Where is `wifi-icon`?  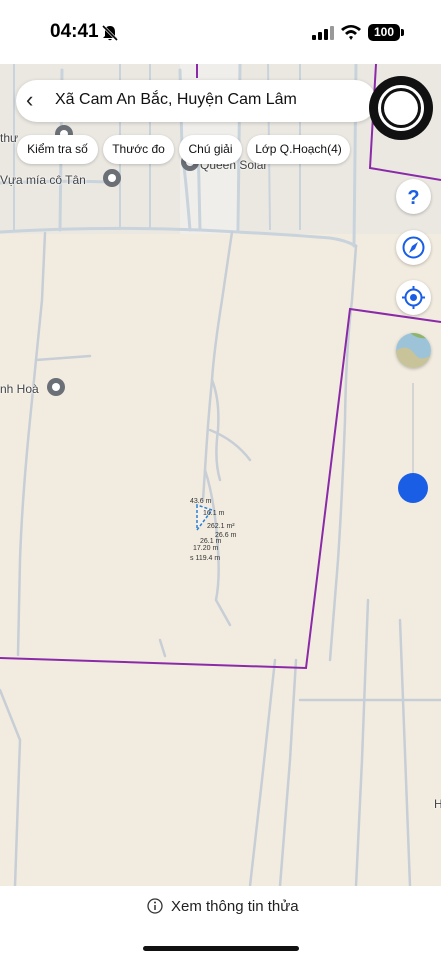
wifi-icon is located at coordinates (351, 32).